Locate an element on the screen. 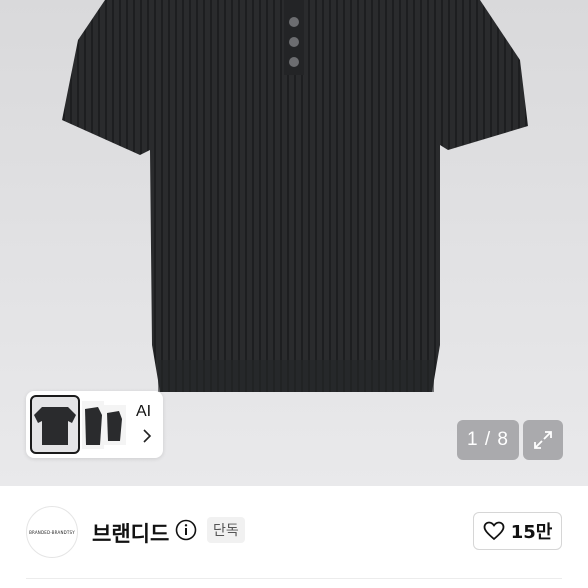  page-indicator: 1 / 8 is located at coordinates (488, 440).